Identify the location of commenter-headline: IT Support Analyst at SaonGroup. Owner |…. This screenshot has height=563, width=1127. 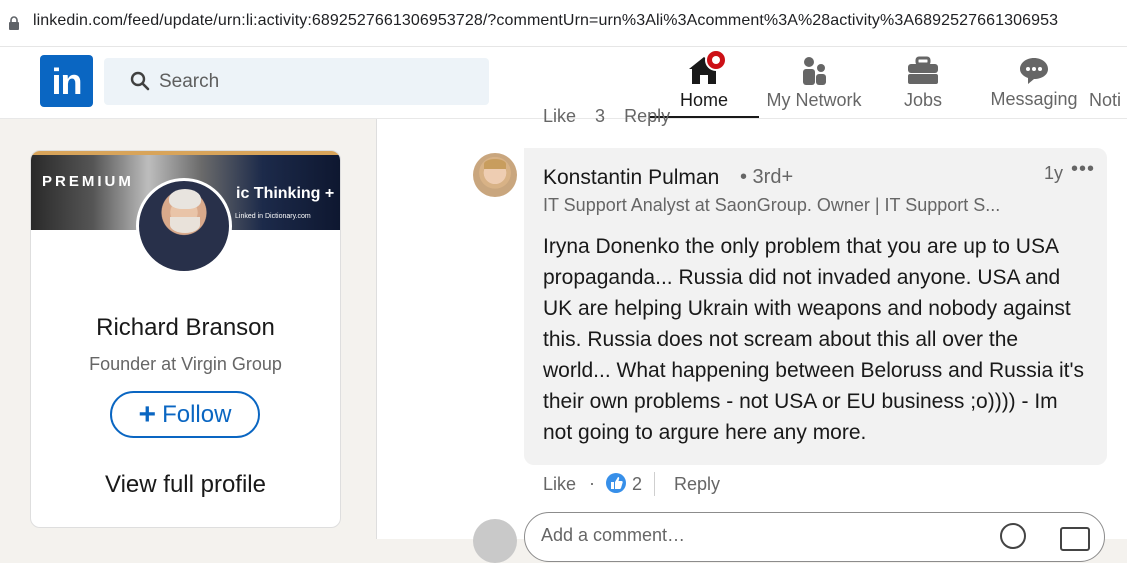
(772, 205).